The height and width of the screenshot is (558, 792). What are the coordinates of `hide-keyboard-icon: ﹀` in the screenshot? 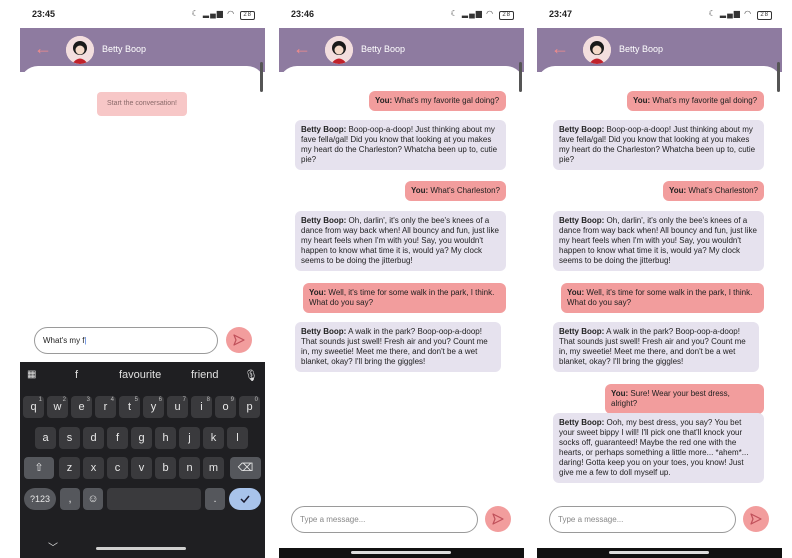 It's located at (53, 546).